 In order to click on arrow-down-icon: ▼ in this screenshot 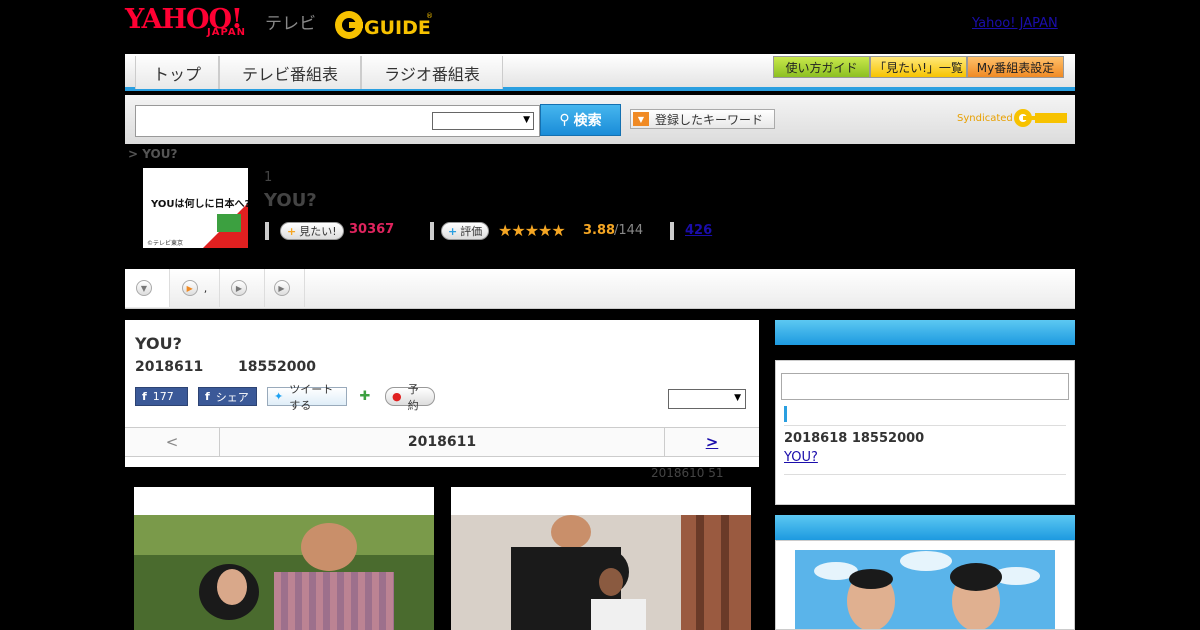, I will do `click(641, 119)`.